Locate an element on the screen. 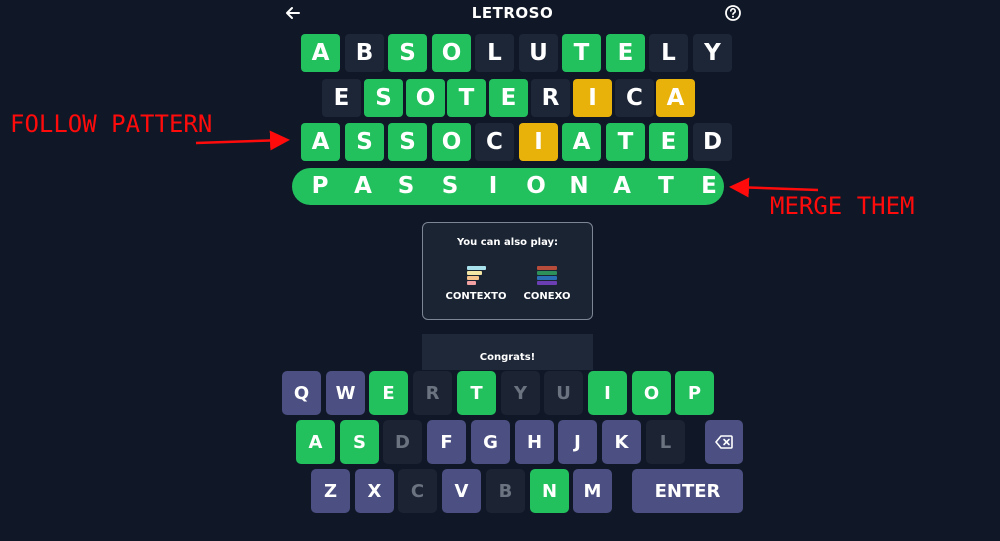  key-j: J is located at coordinates (577, 442).